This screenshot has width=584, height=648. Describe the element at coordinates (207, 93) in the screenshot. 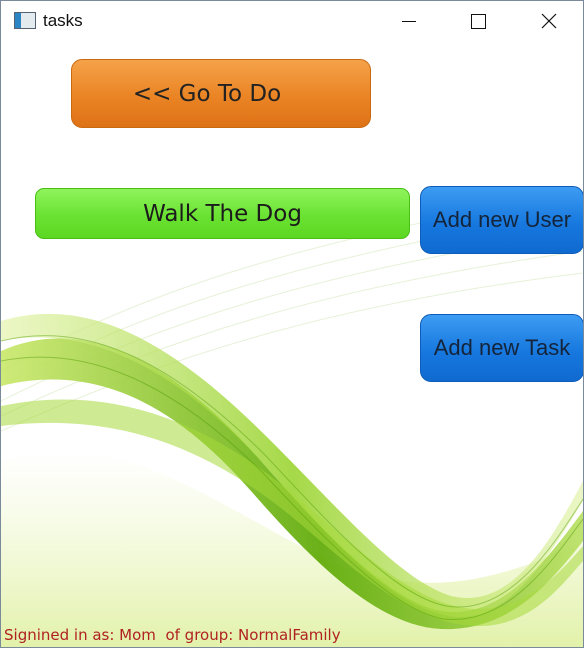

I see `go-to-do-label: << Go To Do` at that location.